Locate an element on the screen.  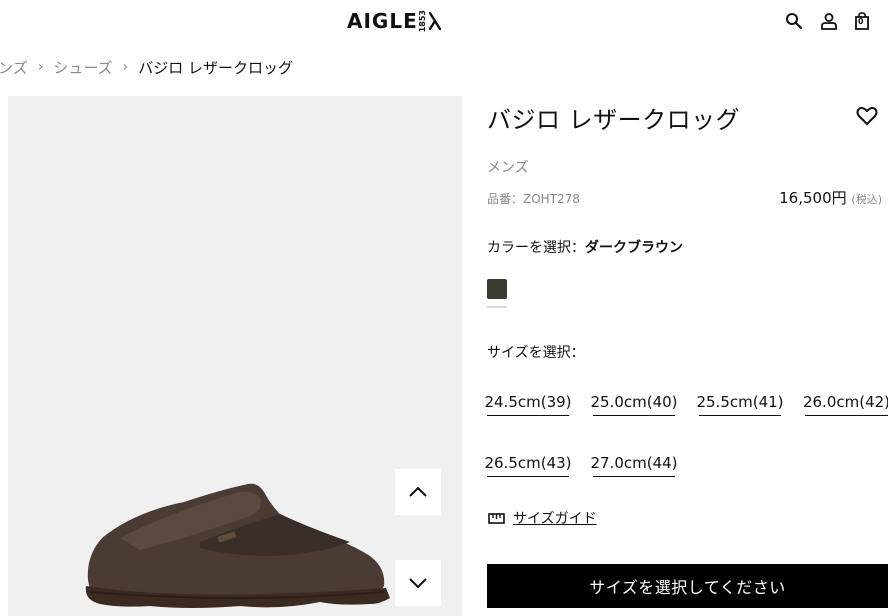
add-to-cart-button: サイズを選択してください is located at coordinates (687, 586).